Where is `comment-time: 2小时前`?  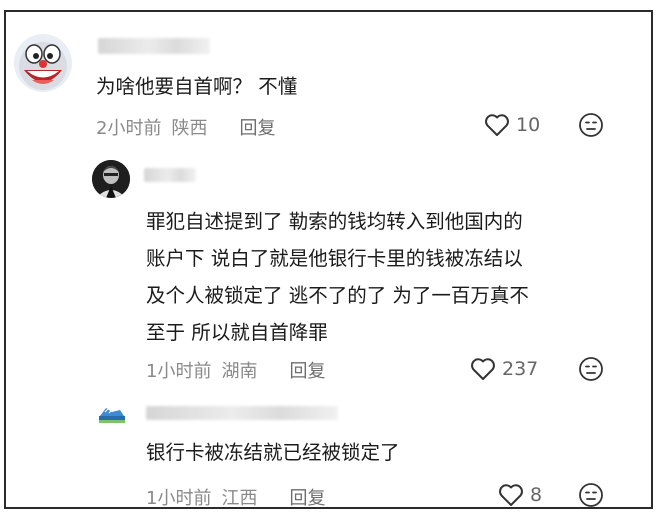 comment-time: 2小时前 is located at coordinates (129, 128).